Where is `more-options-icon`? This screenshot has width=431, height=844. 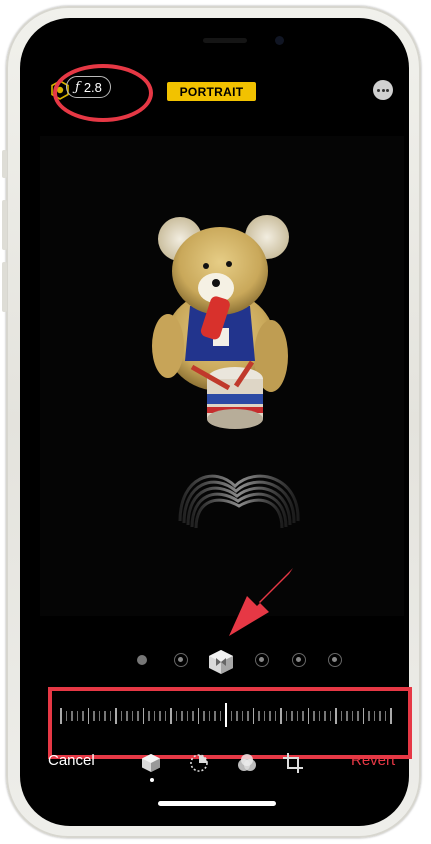 more-options-icon is located at coordinates (383, 90).